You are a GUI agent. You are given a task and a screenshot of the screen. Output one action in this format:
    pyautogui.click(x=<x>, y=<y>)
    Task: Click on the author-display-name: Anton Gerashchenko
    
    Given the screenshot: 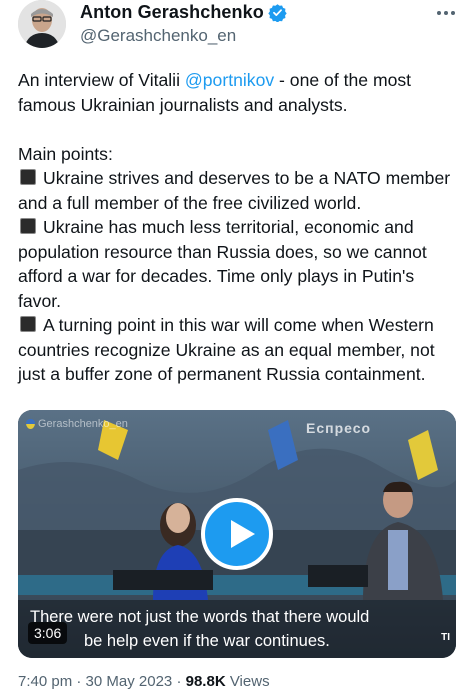 What is the action you would take?
    pyautogui.click(x=172, y=12)
    